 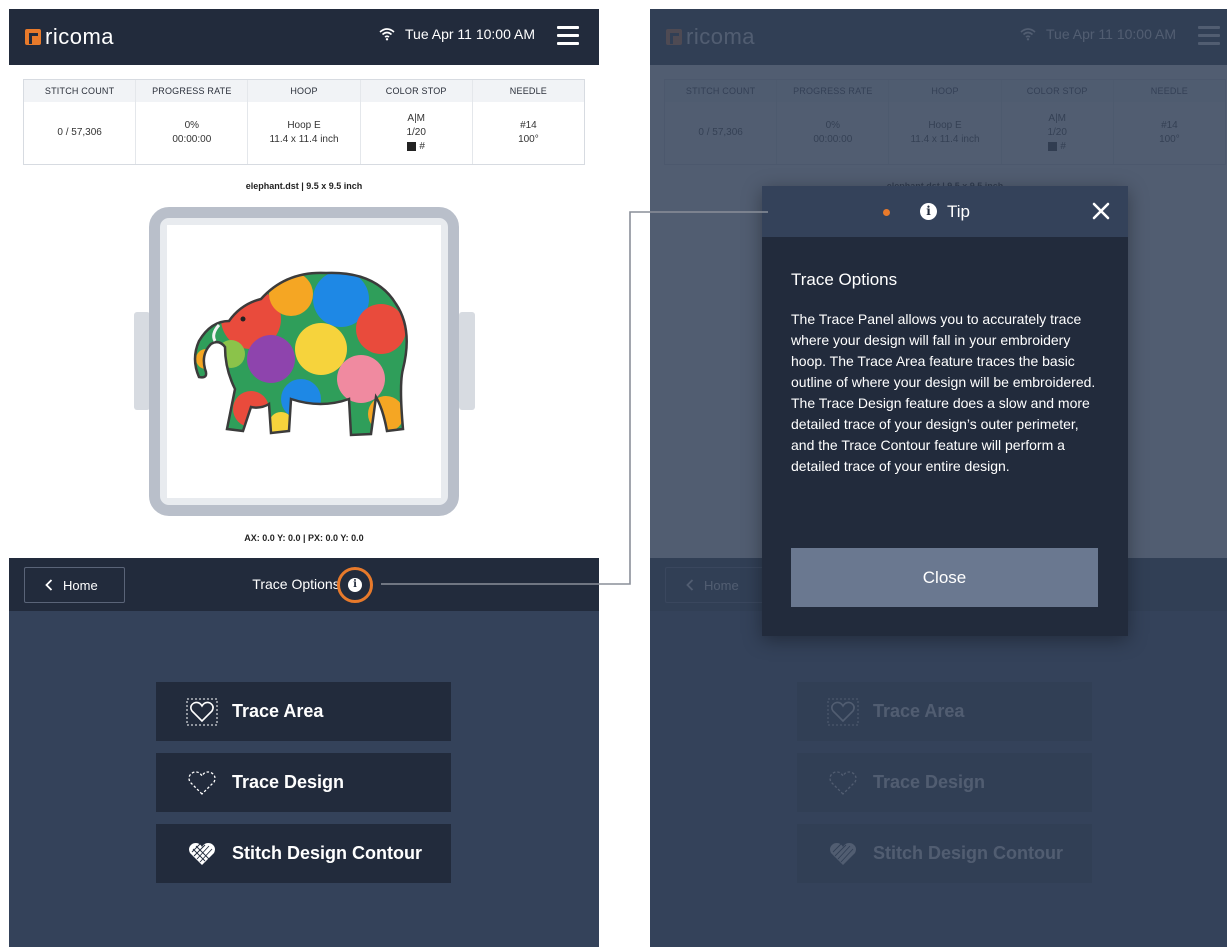 I want to click on hoop-canvas, so click(x=304, y=361).